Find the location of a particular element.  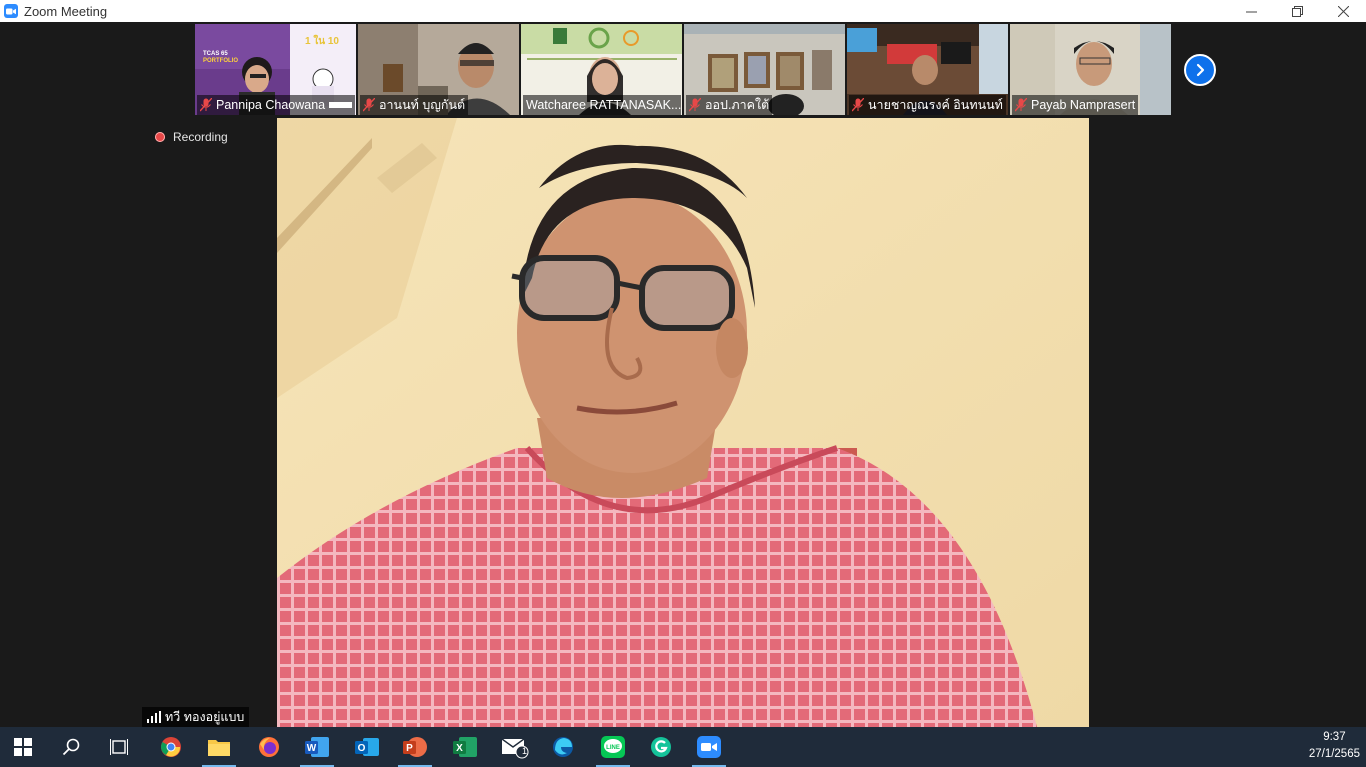

taskbar-word: W is located at coordinates (317, 747).